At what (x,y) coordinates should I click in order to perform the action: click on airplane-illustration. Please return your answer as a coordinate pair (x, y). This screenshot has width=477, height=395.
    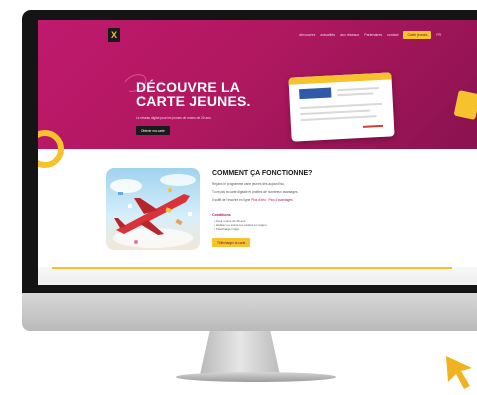
    Looking at the image, I should click on (153, 211).